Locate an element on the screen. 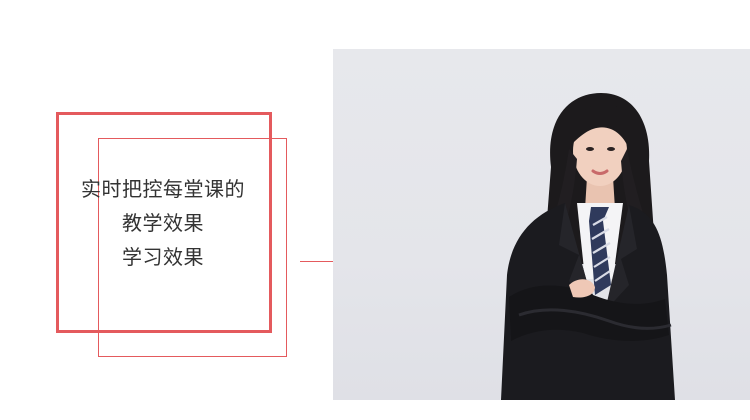 This screenshot has width=750, height=420. slogan-text: 实时把控每堂课的 教学效果 学习效果 is located at coordinates (163, 223).